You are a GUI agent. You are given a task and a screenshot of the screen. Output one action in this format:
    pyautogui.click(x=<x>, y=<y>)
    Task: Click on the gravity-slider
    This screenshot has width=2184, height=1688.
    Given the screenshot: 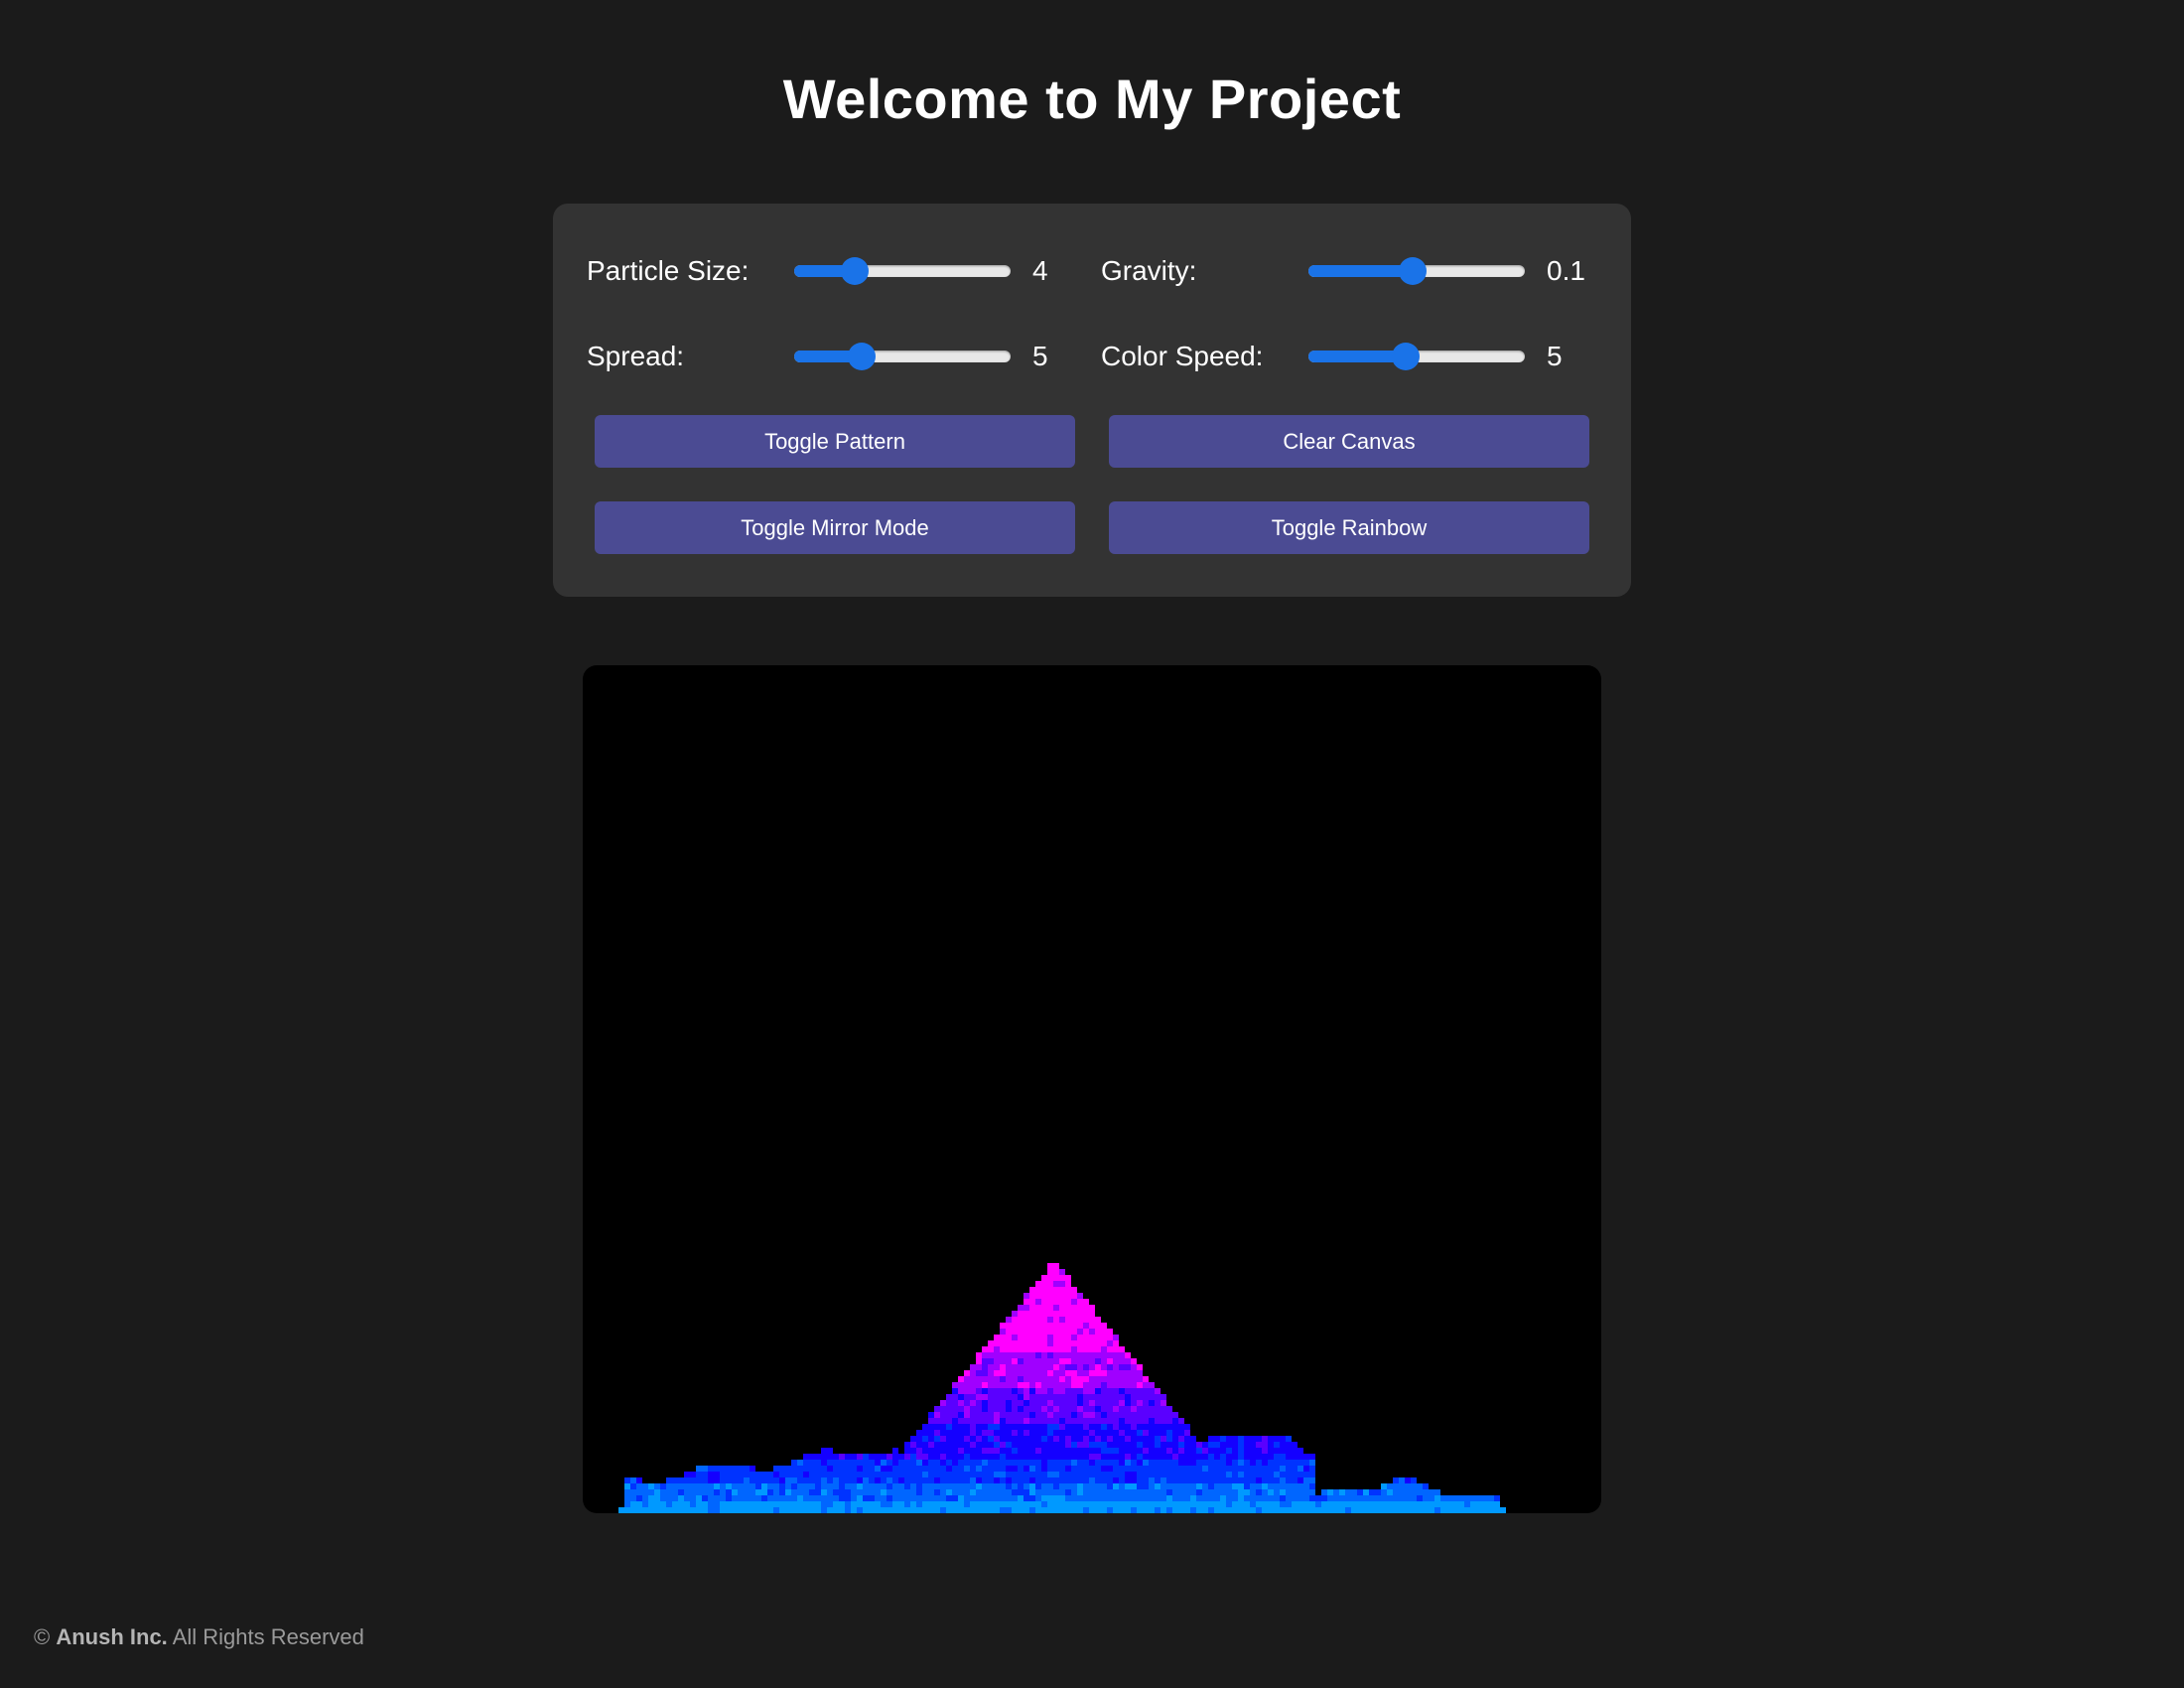 What is the action you would take?
    pyautogui.click(x=1416, y=271)
    